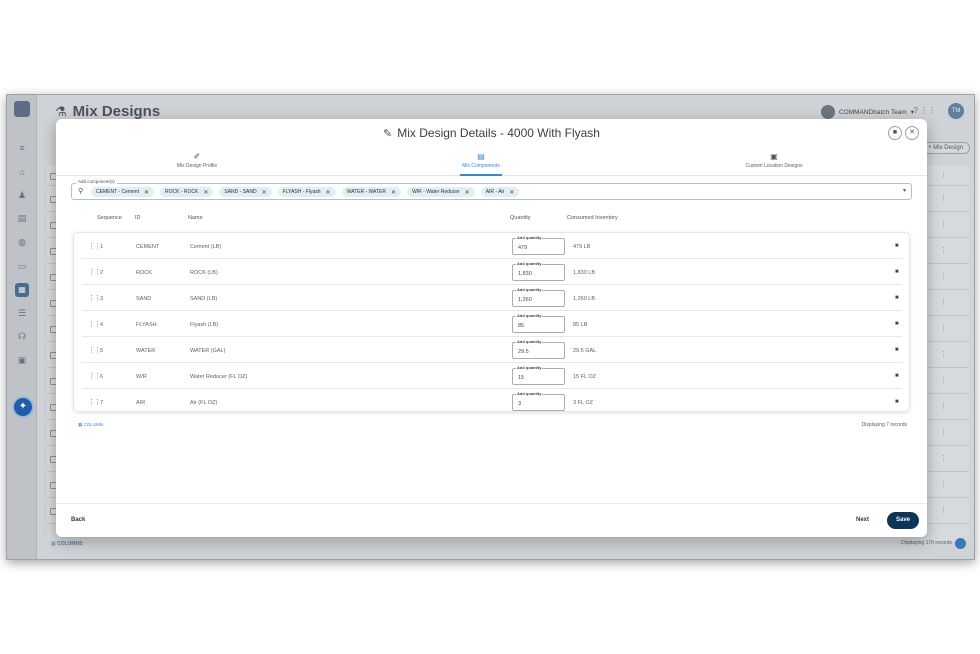  Describe the element at coordinates (520, 218) in the screenshot. I see `header-quantity: Quantity` at that location.